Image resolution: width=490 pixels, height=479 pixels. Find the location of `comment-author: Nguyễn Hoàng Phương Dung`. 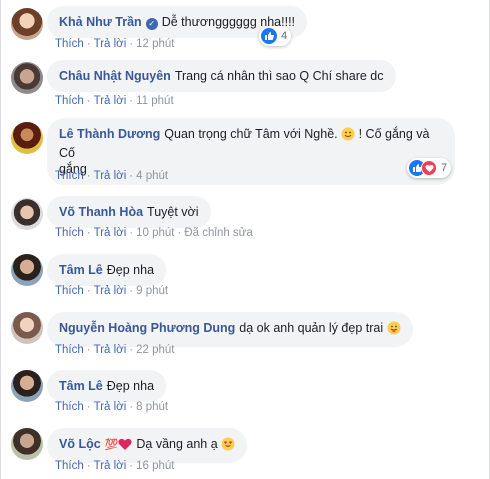

comment-author: Nguyễn Hoàng Phương Dung is located at coordinates (147, 328).